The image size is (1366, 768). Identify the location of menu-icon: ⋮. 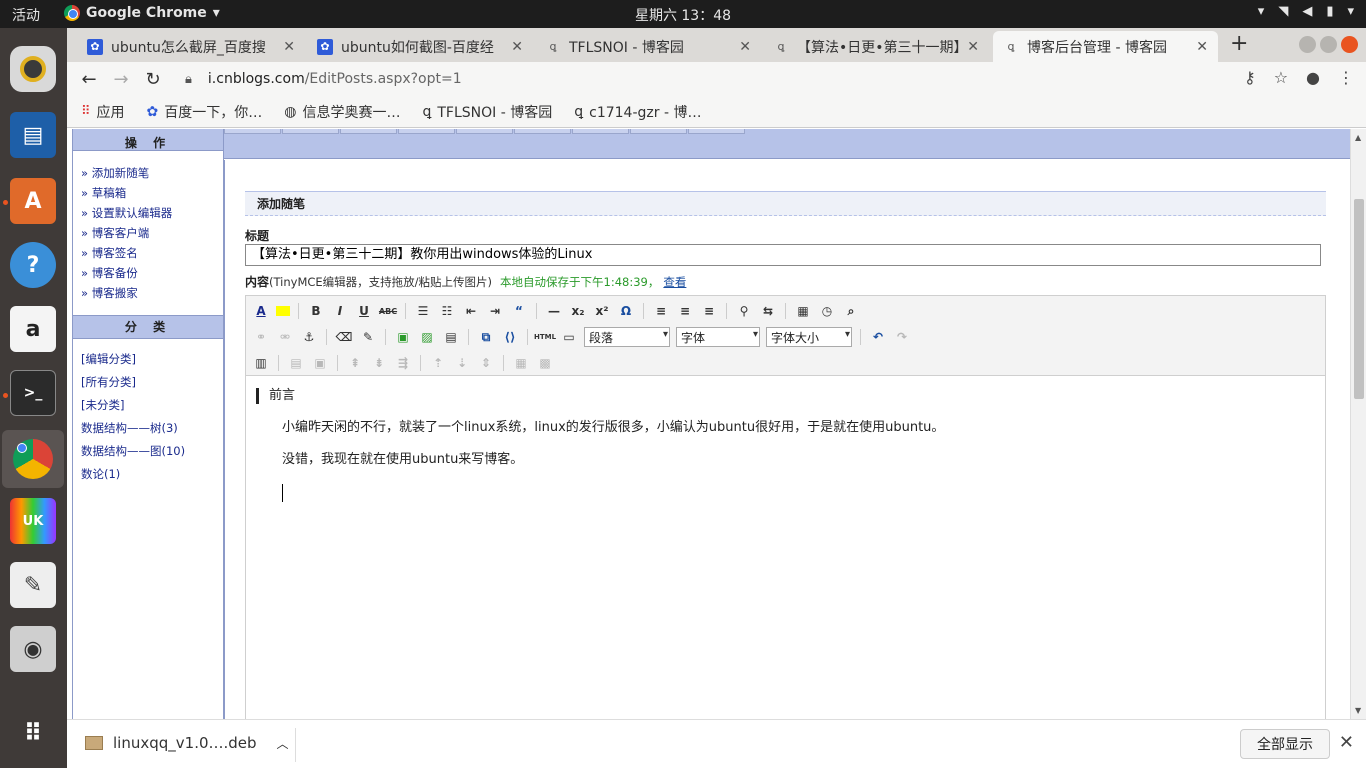
(1346, 77).